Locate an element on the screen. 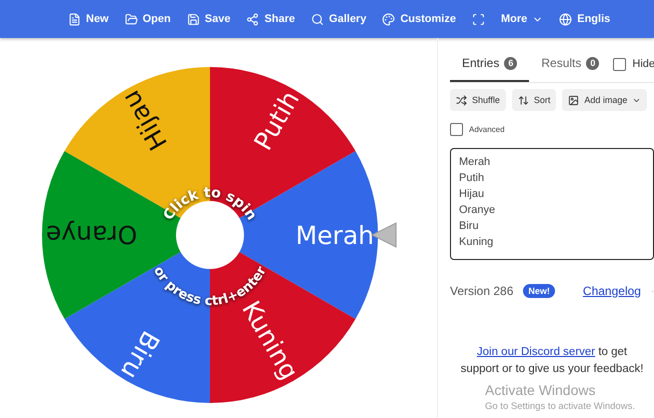 The width and height of the screenshot is (654, 418). entries-field: Merah Putih Hijau Oranye Biru Kuning is located at coordinates (552, 204).